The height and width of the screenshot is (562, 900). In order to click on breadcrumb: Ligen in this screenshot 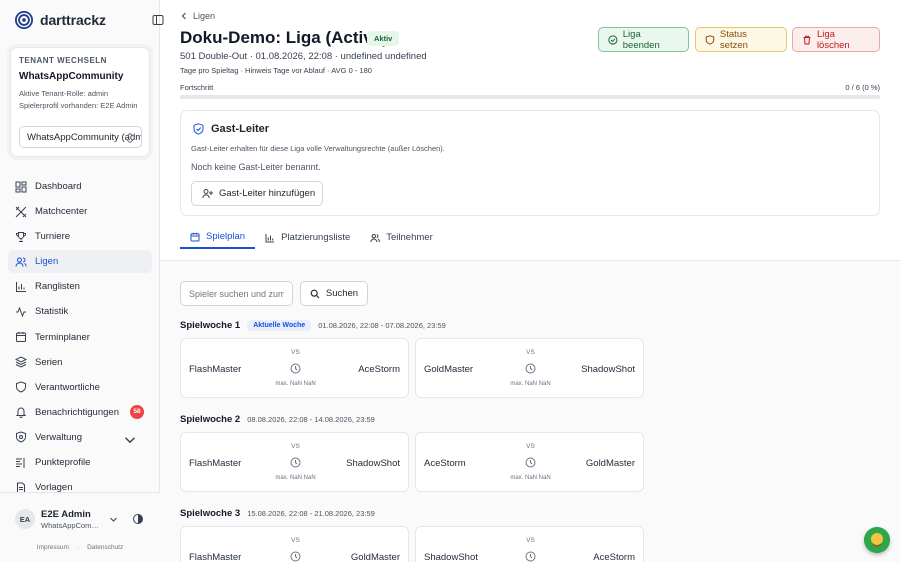, I will do `click(197, 16)`.